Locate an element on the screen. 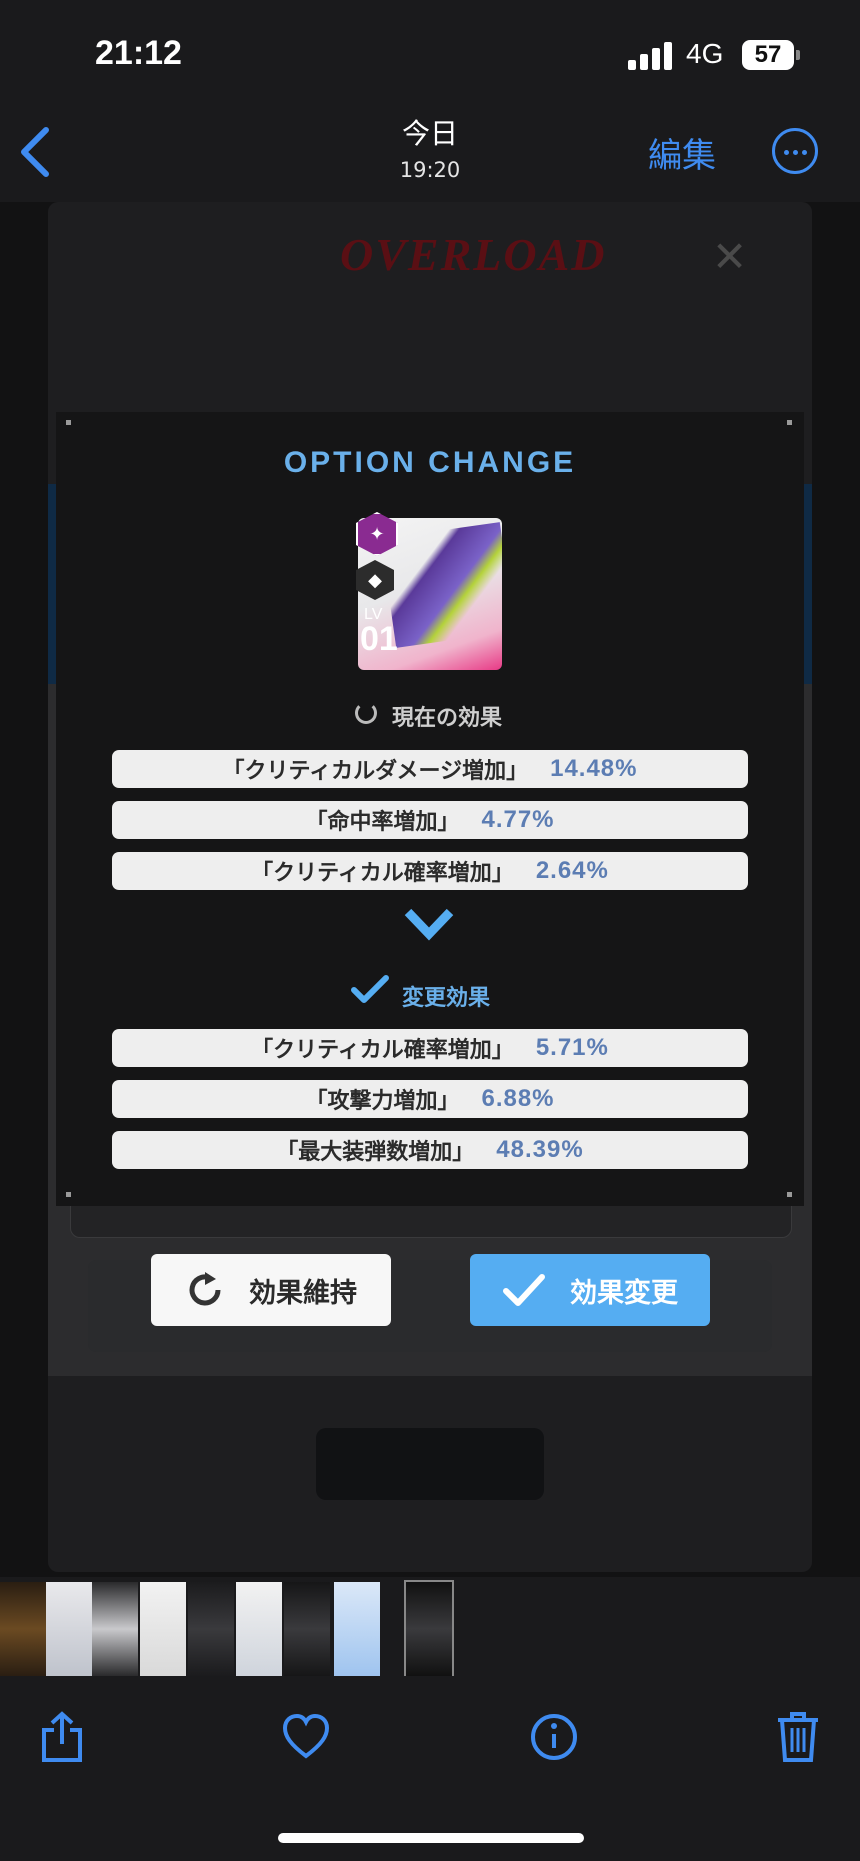 The width and height of the screenshot is (860, 1861). effect-value: 14.48% is located at coordinates (594, 768).